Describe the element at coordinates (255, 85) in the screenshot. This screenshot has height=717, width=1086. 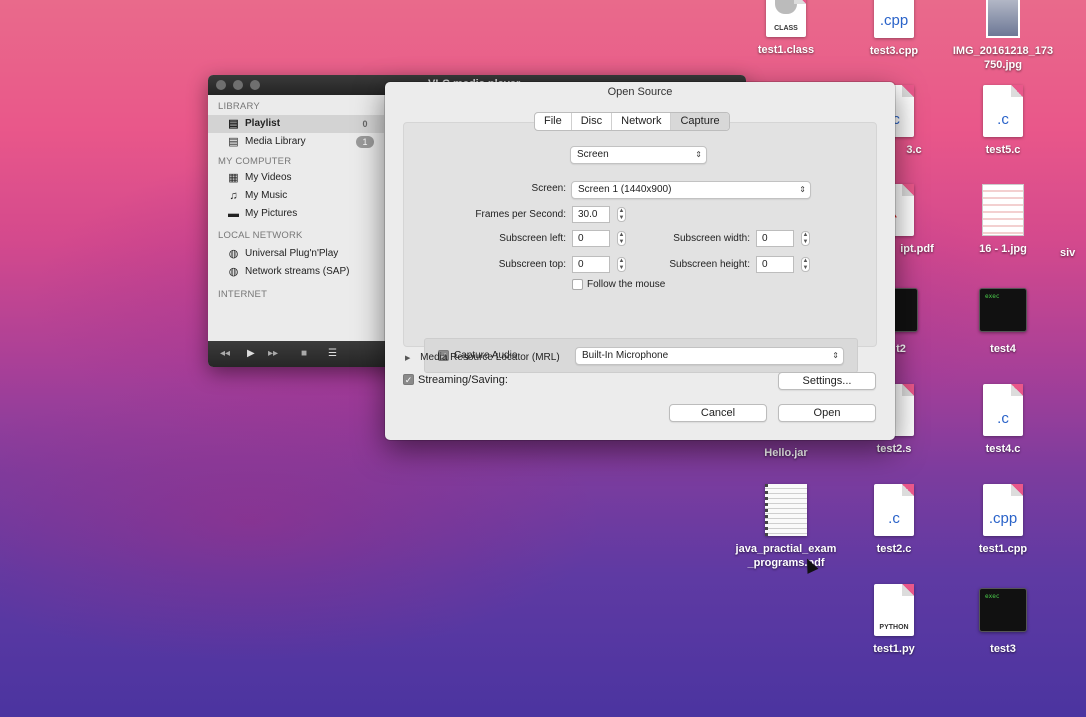
I see `zoom-window-button` at that location.